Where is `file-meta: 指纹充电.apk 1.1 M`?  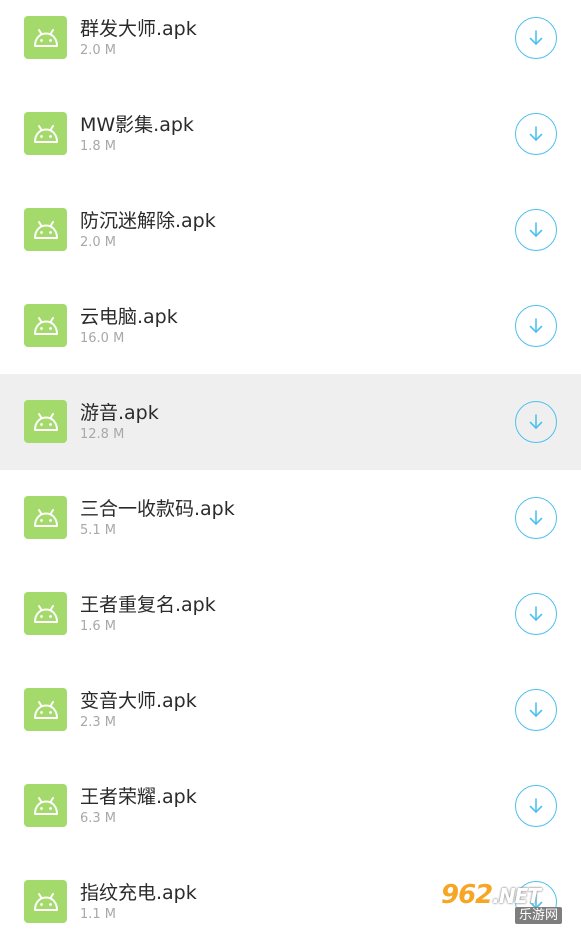
file-meta: 指纹充电.apk 1.1 M is located at coordinates (138, 902).